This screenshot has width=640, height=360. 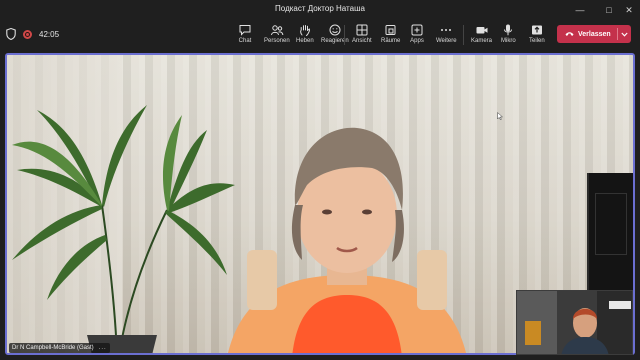 What do you see at coordinates (335, 30) in the screenshot?
I see `react-icon` at bounding box center [335, 30].